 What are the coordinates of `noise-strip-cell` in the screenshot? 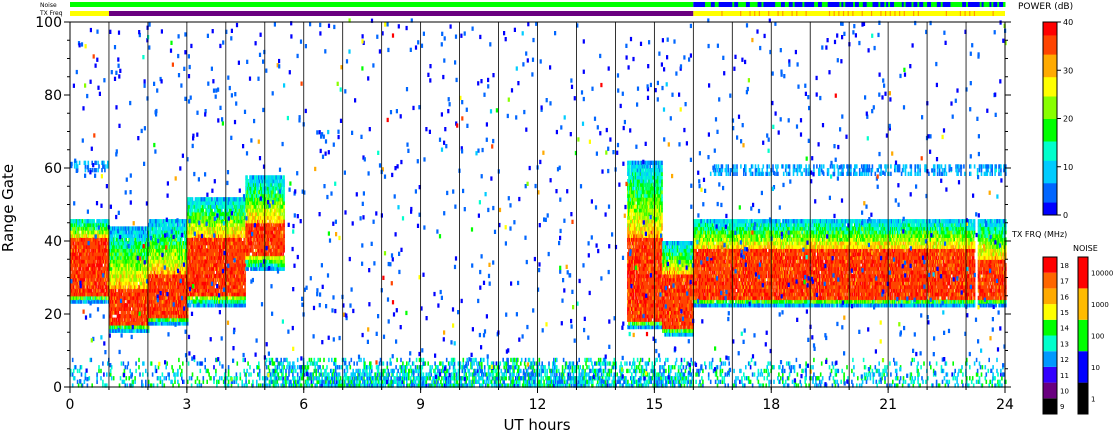 It's located at (1004, 4).